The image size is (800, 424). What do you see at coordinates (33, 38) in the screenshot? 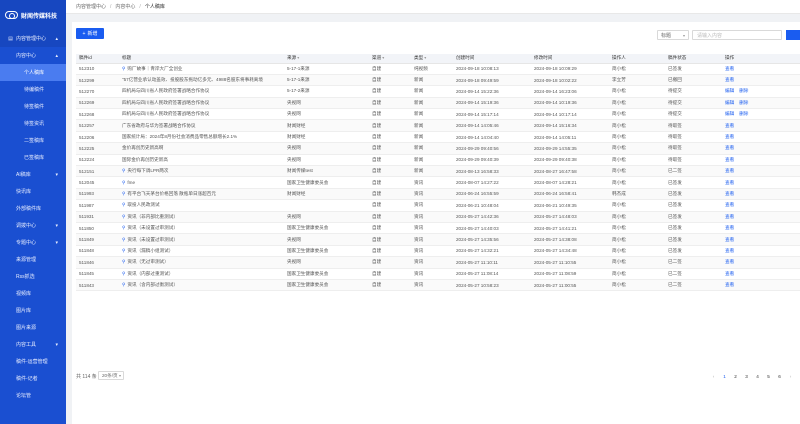
I see `sidebar-item: ▤ 内容管理中心 ▴` at bounding box center [33, 38].